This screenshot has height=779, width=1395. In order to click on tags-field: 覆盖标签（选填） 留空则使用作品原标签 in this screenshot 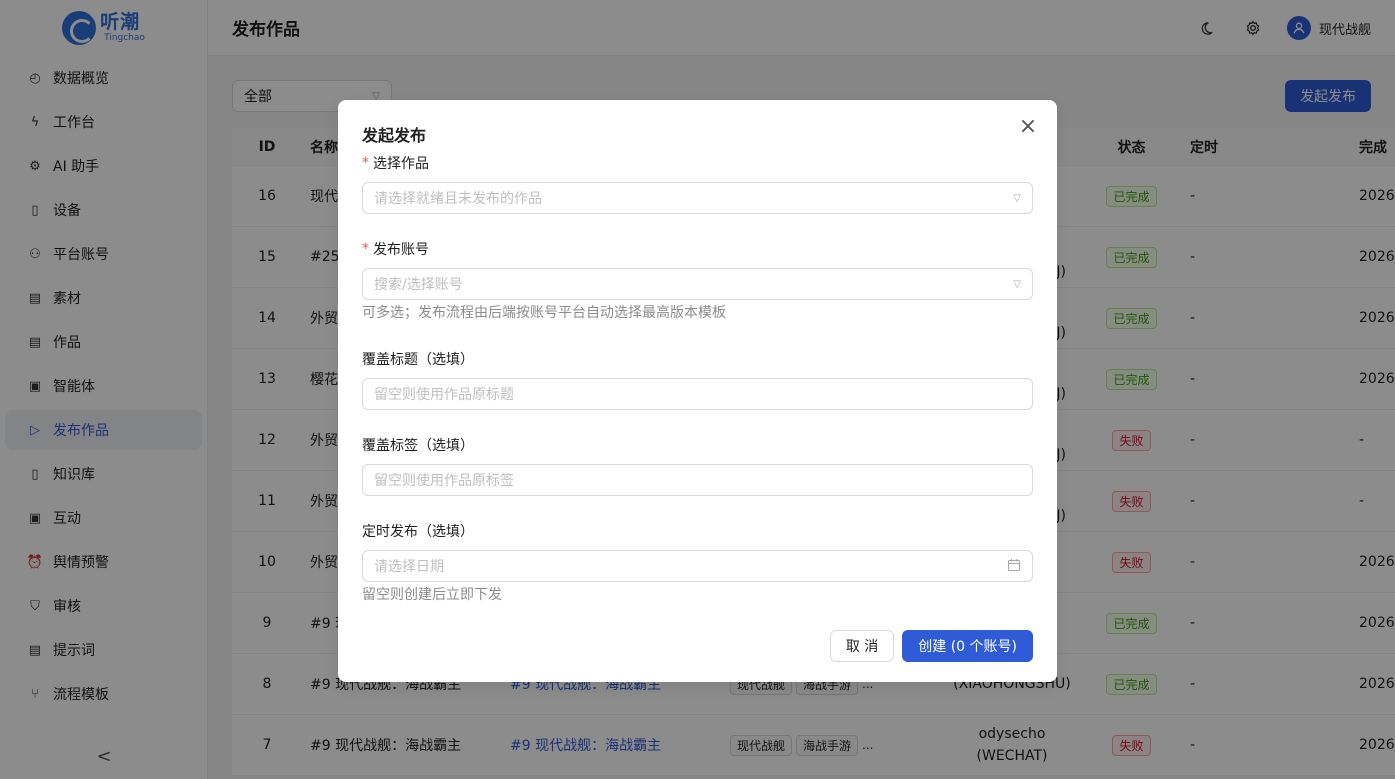, I will do `click(697, 465)`.